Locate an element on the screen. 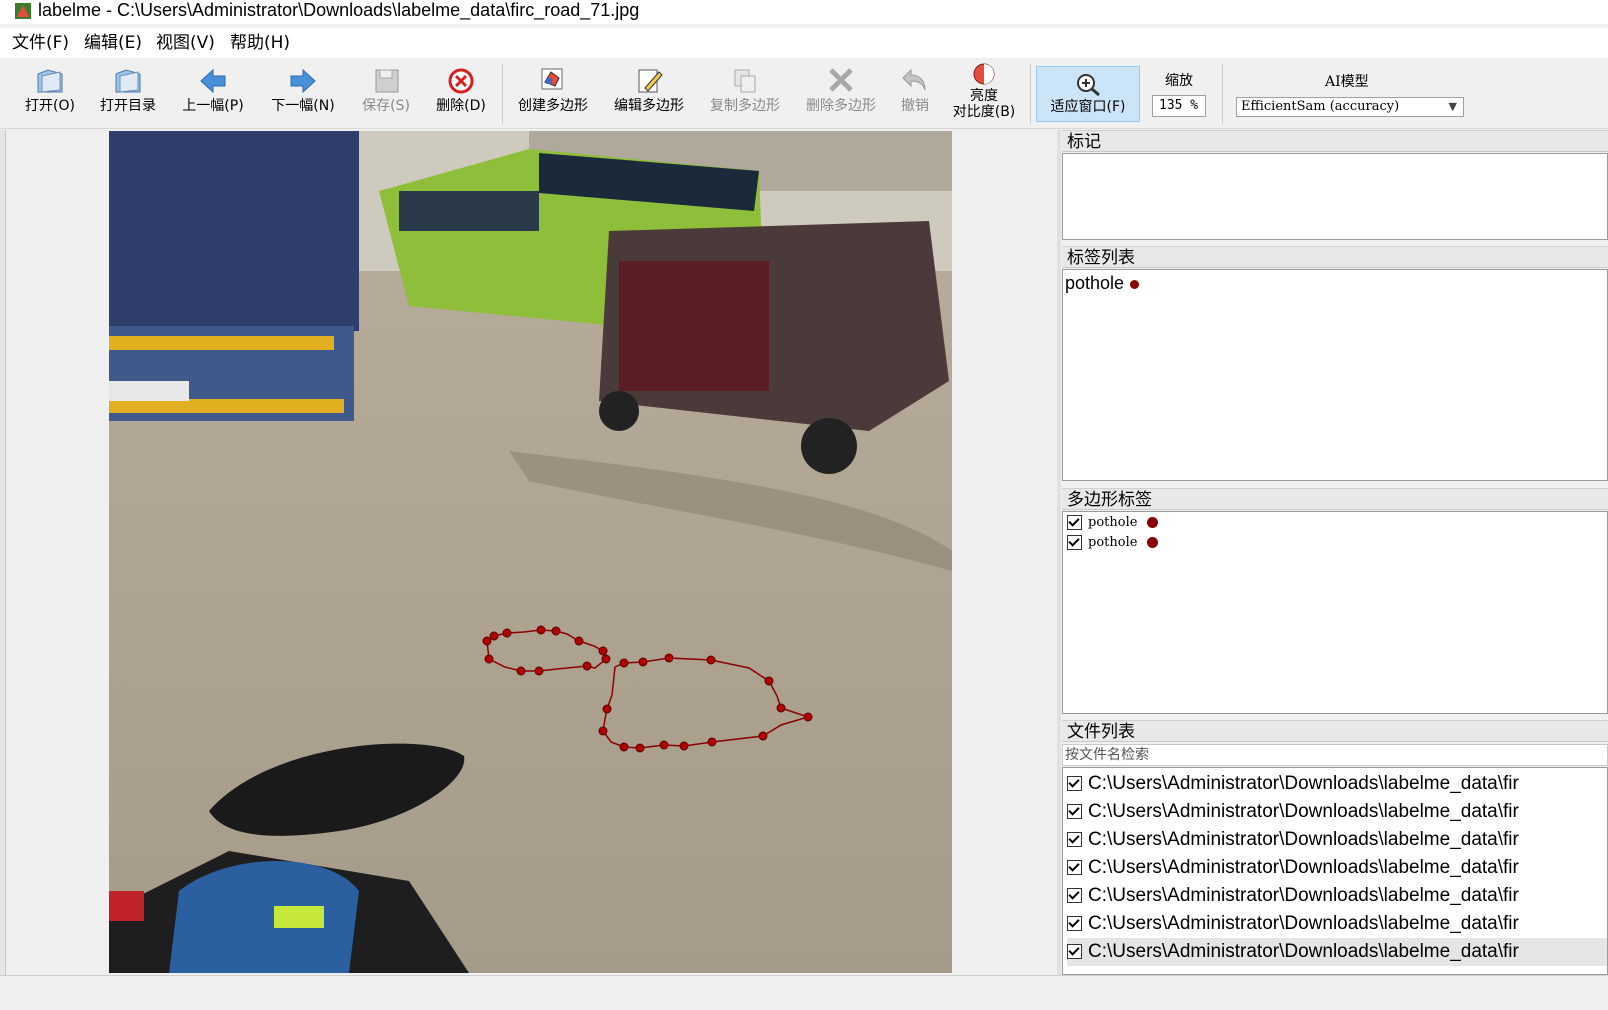 This screenshot has height=1010, width=1608. zoom-input: 135 % is located at coordinates (1179, 106).